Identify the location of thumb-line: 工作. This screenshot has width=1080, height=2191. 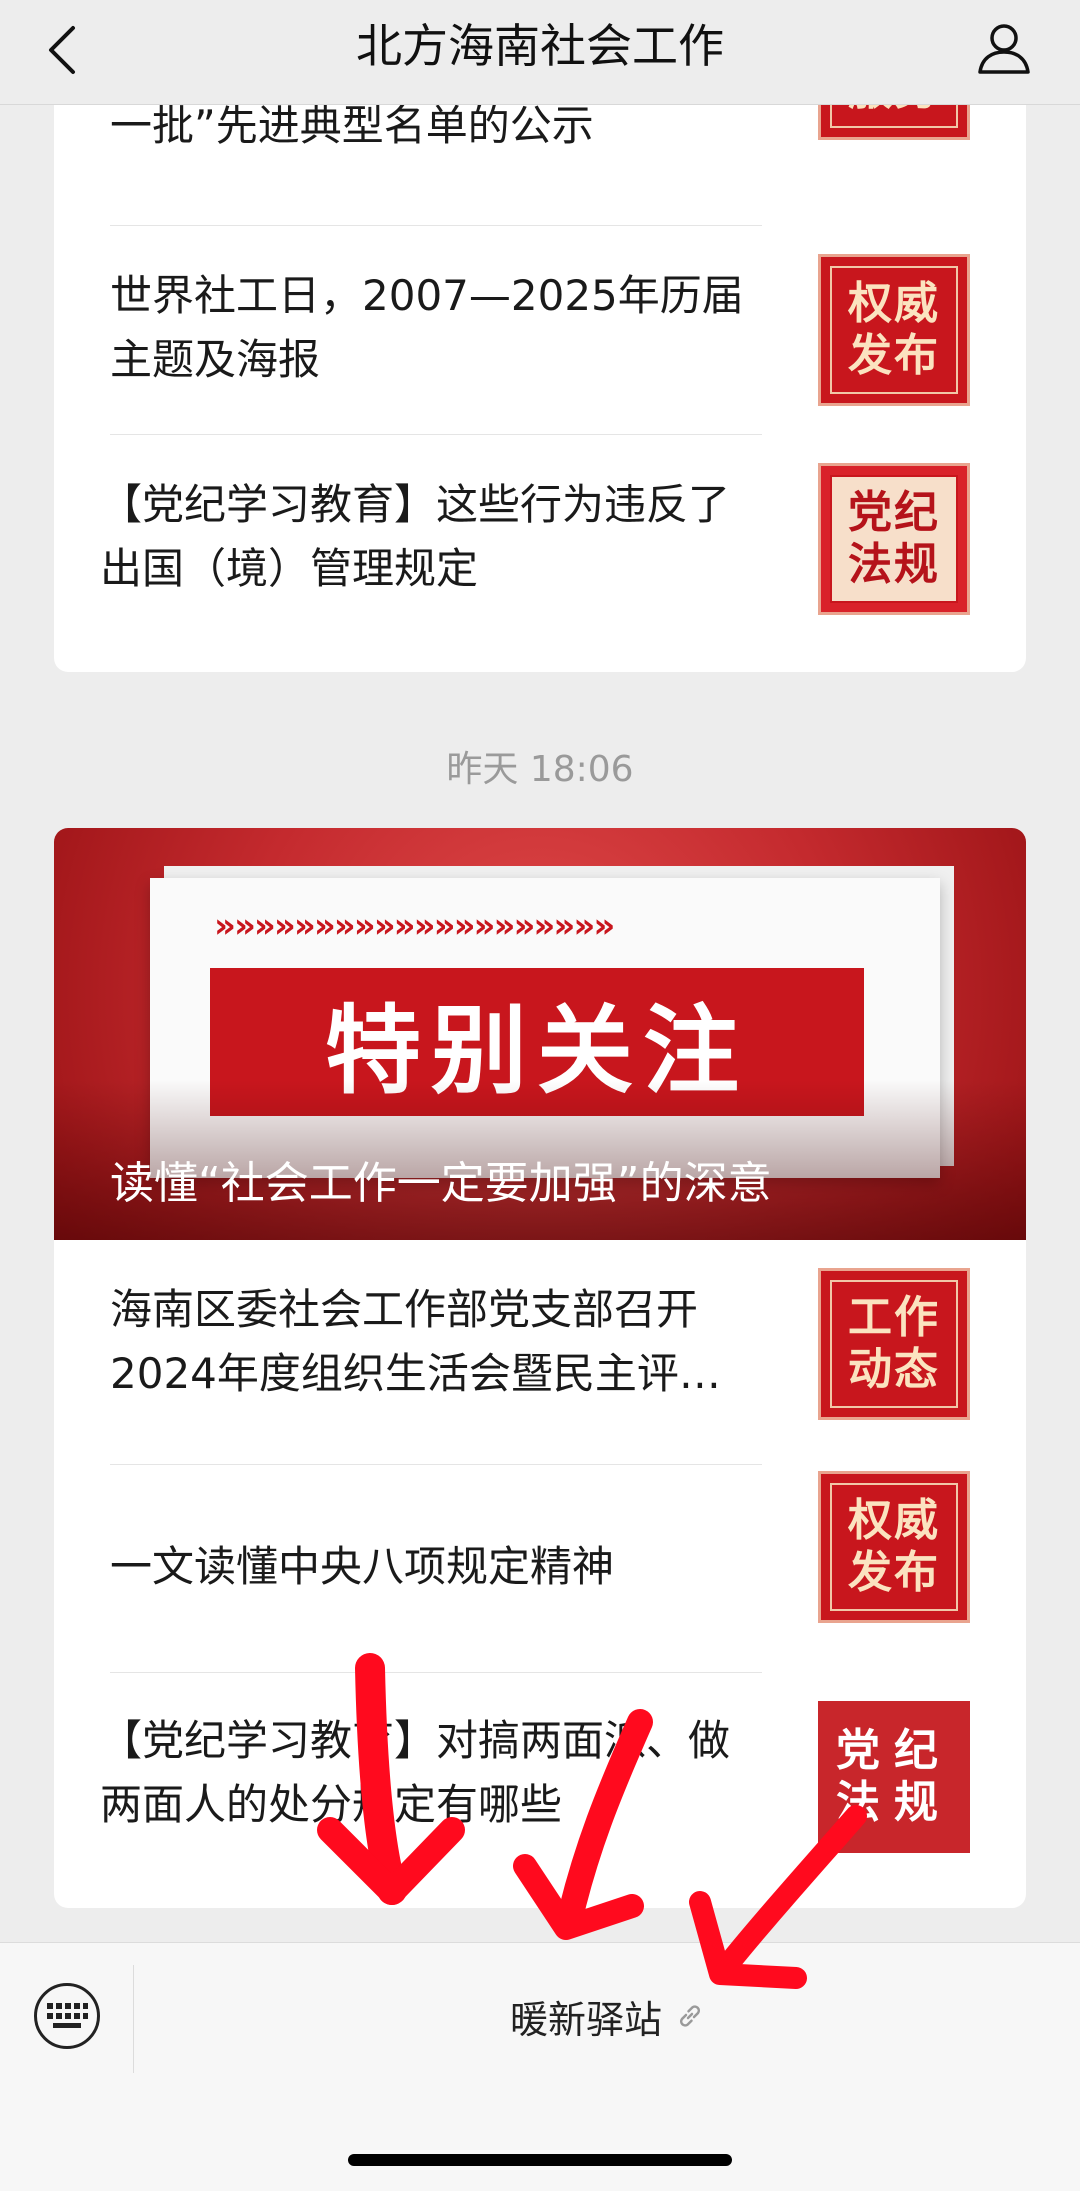
(894, 1317).